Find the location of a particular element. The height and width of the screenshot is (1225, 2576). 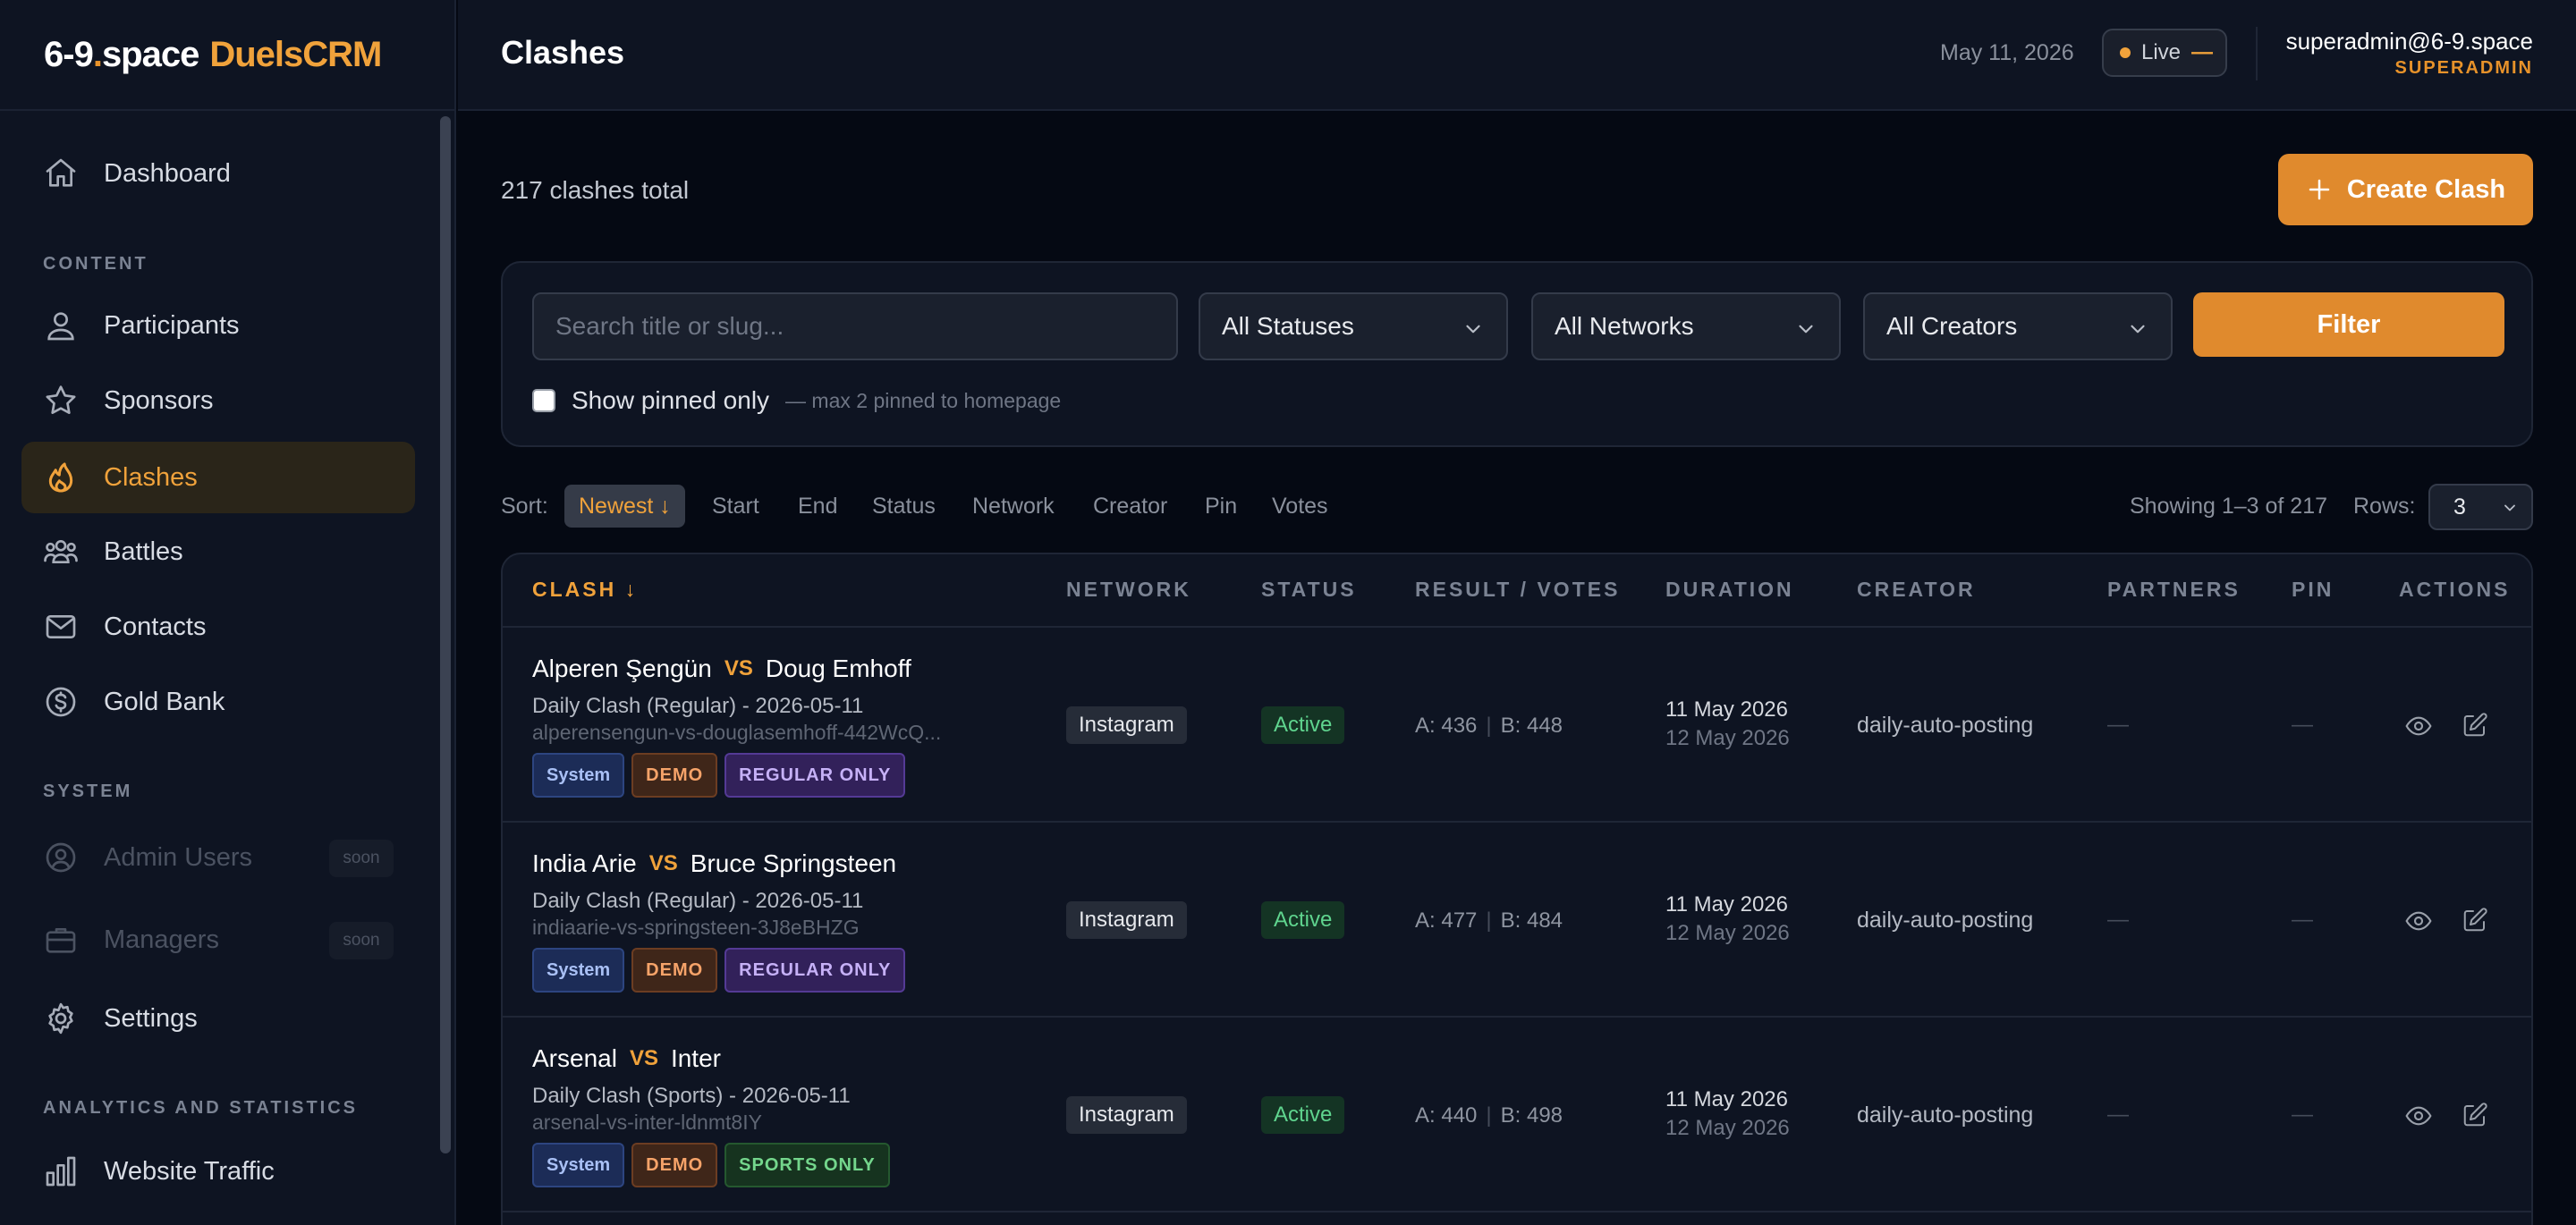

creator-name: daily-auto-posting is located at coordinates (1945, 1115).